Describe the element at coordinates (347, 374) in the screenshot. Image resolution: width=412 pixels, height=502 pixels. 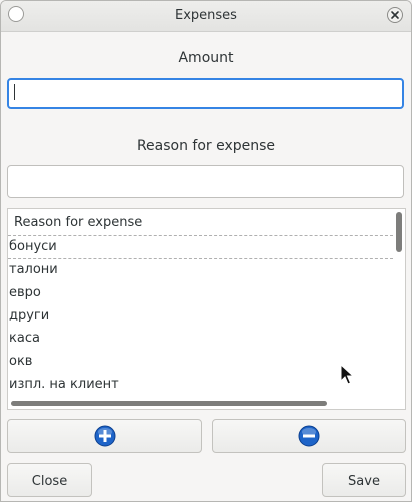
I see `mouse-pointer-icon` at that location.